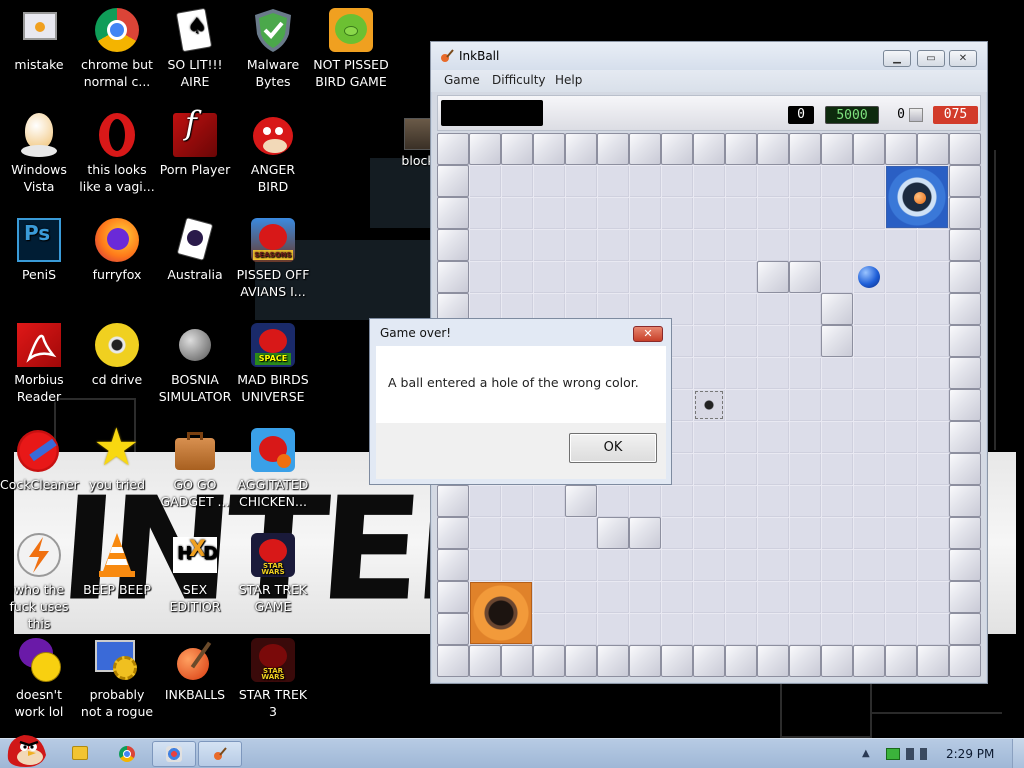 The image size is (1024, 768). Describe the element at coordinates (479, 56) in the screenshot. I see `window-title: InkBall` at that location.